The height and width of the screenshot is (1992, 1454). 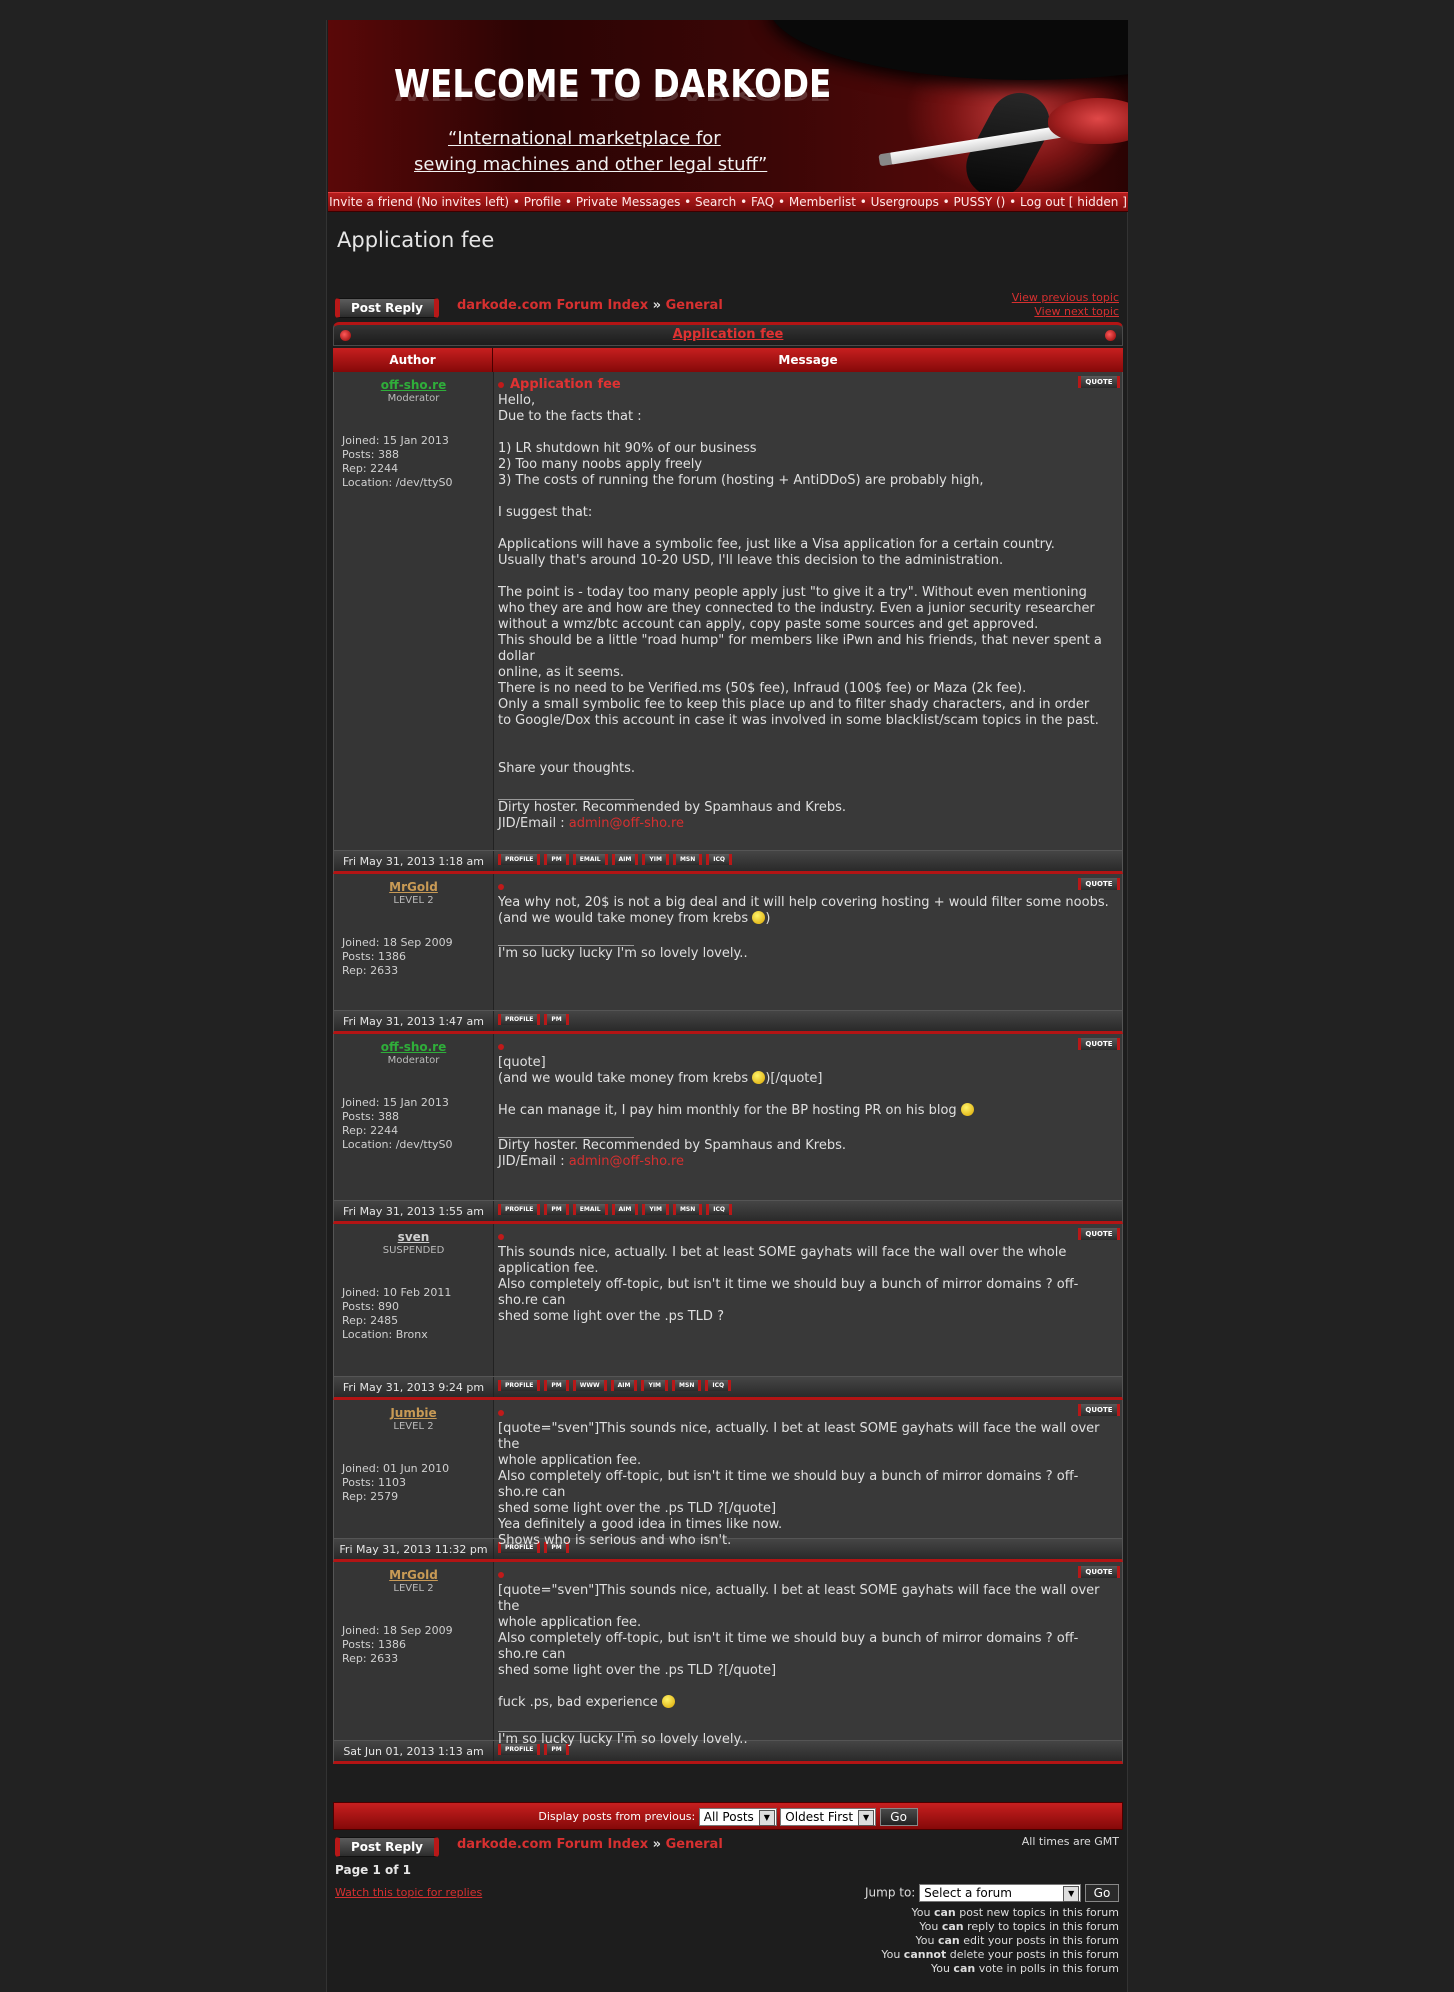 What do you see at coordinates (1024, 1968) in the screenshot?
I see `permission-vote: You can vote in polls in this forum` at bounding box center [1024, 1968].